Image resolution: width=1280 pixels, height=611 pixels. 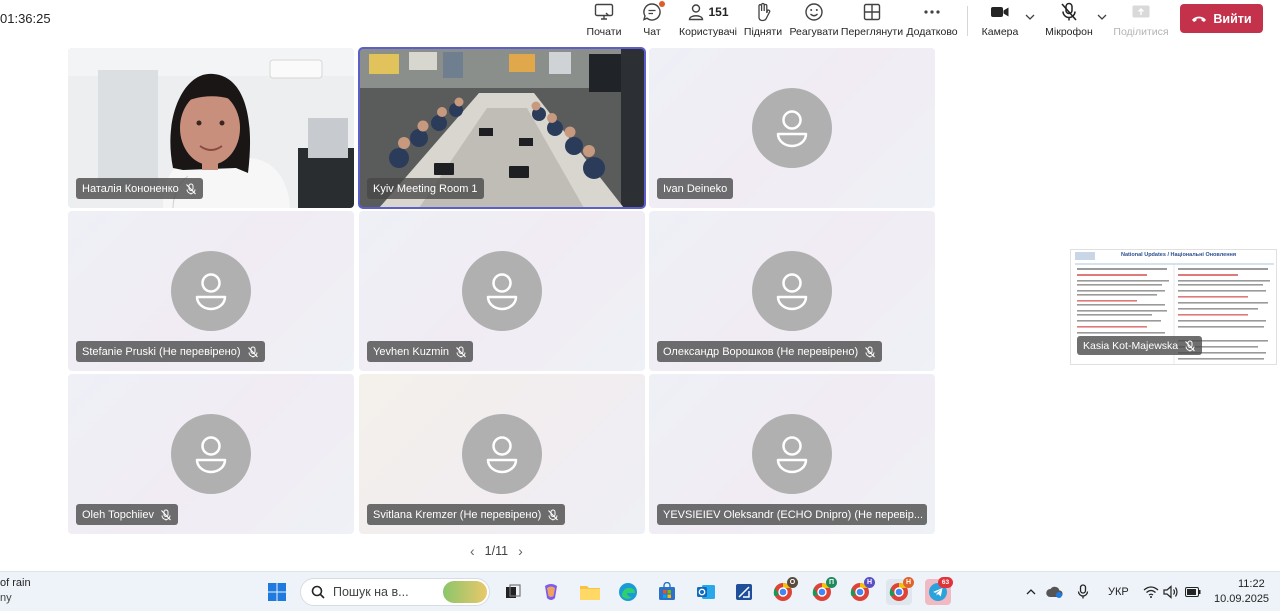 What do you see at coordinates (6, 598) in the screenshot?
I see `weather-subtext: ny` at bounding box center [6, 598].